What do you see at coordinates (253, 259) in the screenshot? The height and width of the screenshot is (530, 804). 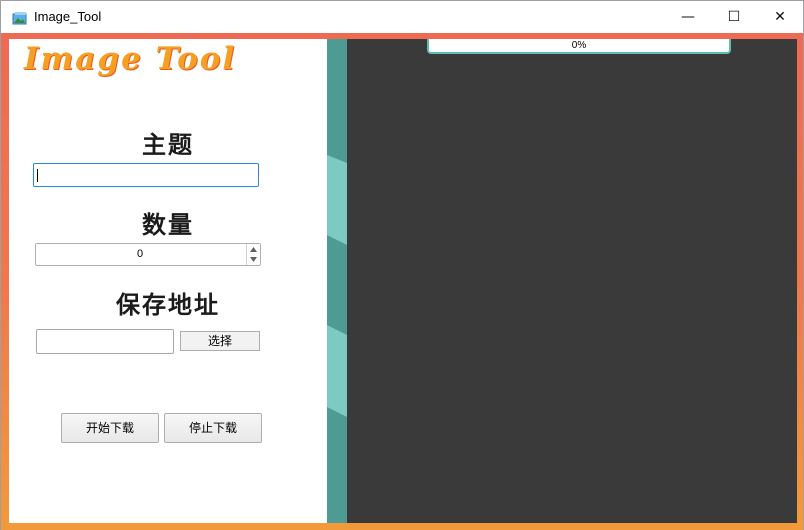 I see `triangle-down-icon` at bounding box center [253, 259].